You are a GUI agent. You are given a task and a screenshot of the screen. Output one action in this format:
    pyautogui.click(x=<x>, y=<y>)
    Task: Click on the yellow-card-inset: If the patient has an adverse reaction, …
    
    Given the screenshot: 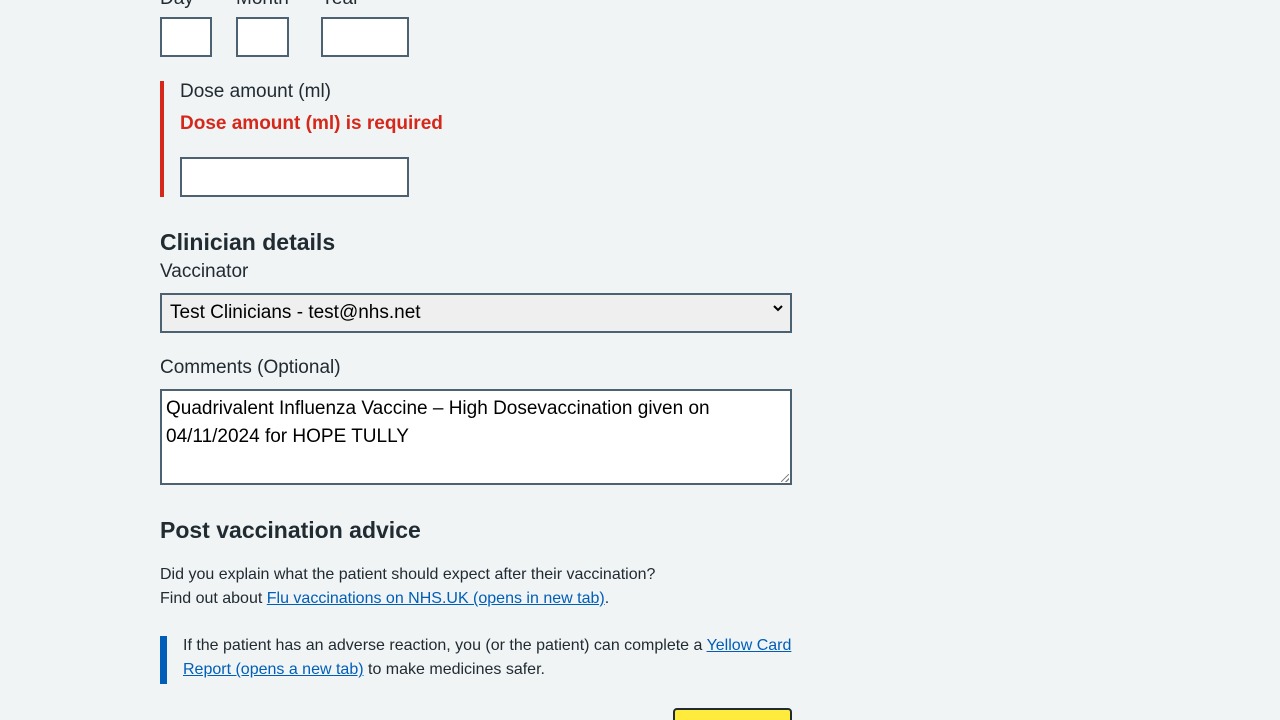 What is the action you would take?
    pyautogui.click(x=476, y=660)
    